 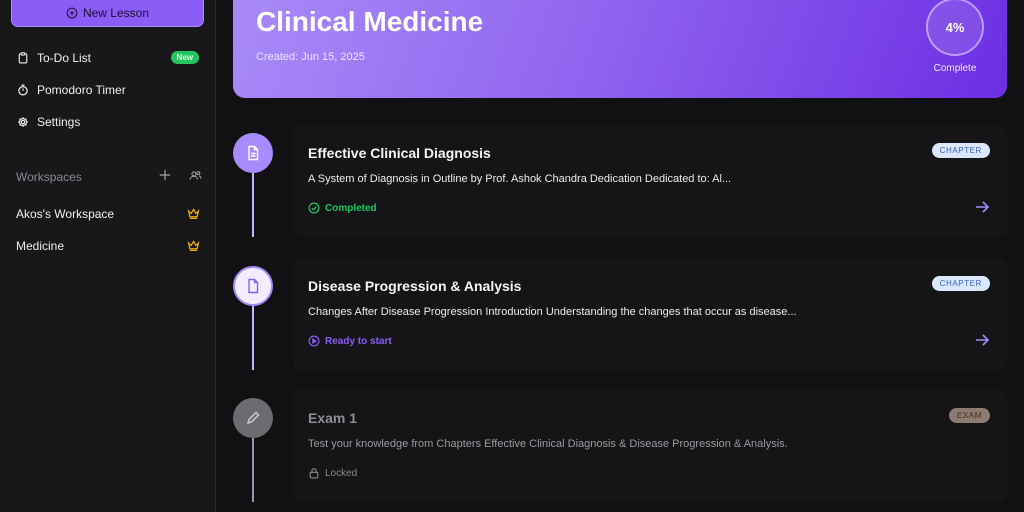 What do you see at coordinates (109, 177) in the screenshot?
I see `workspaces-header: Workspaces` at bounding box center [109, 177].